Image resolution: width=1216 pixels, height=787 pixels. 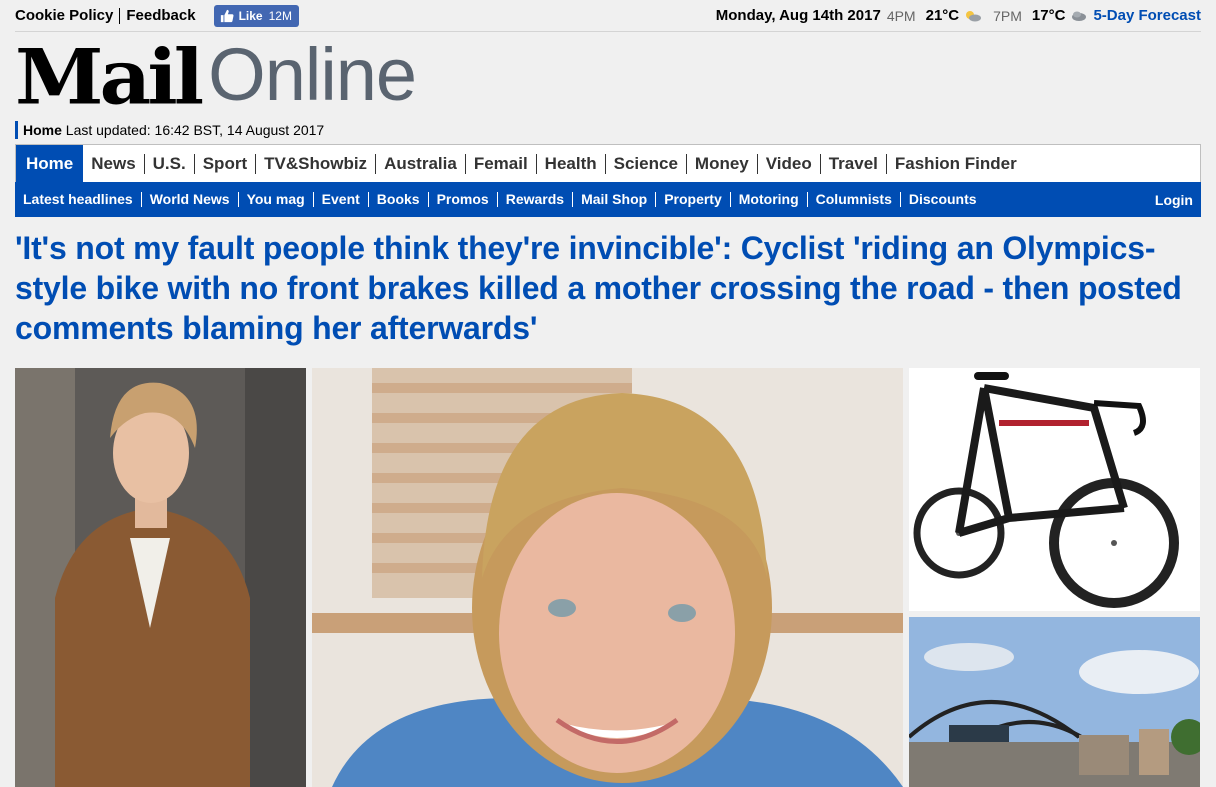 I want to click on feedback-link: Feedback, so click(x=160, y=15).